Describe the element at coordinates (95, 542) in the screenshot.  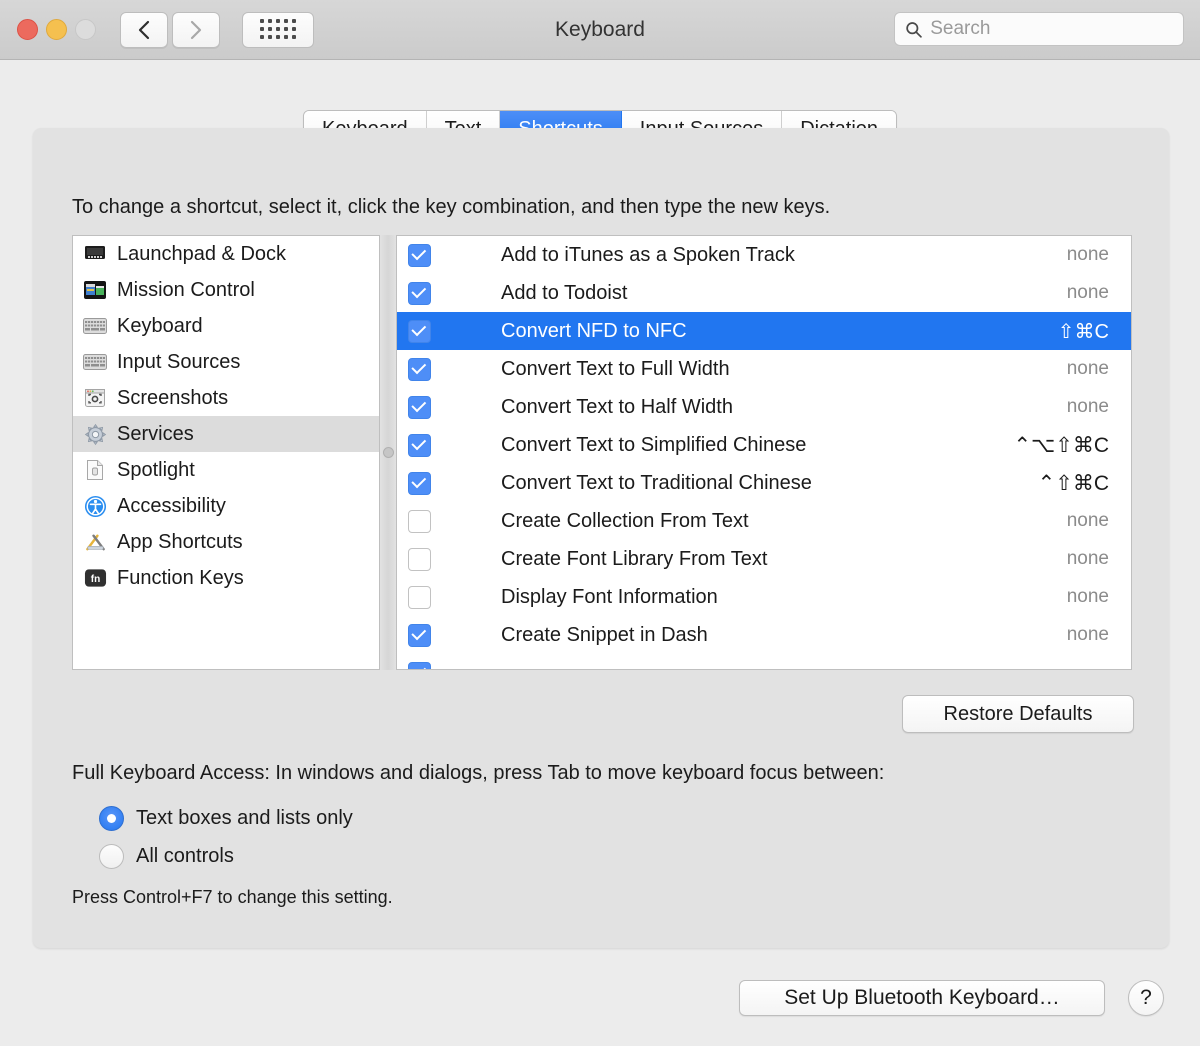
I see `app-shortcuts-icon` at that location.